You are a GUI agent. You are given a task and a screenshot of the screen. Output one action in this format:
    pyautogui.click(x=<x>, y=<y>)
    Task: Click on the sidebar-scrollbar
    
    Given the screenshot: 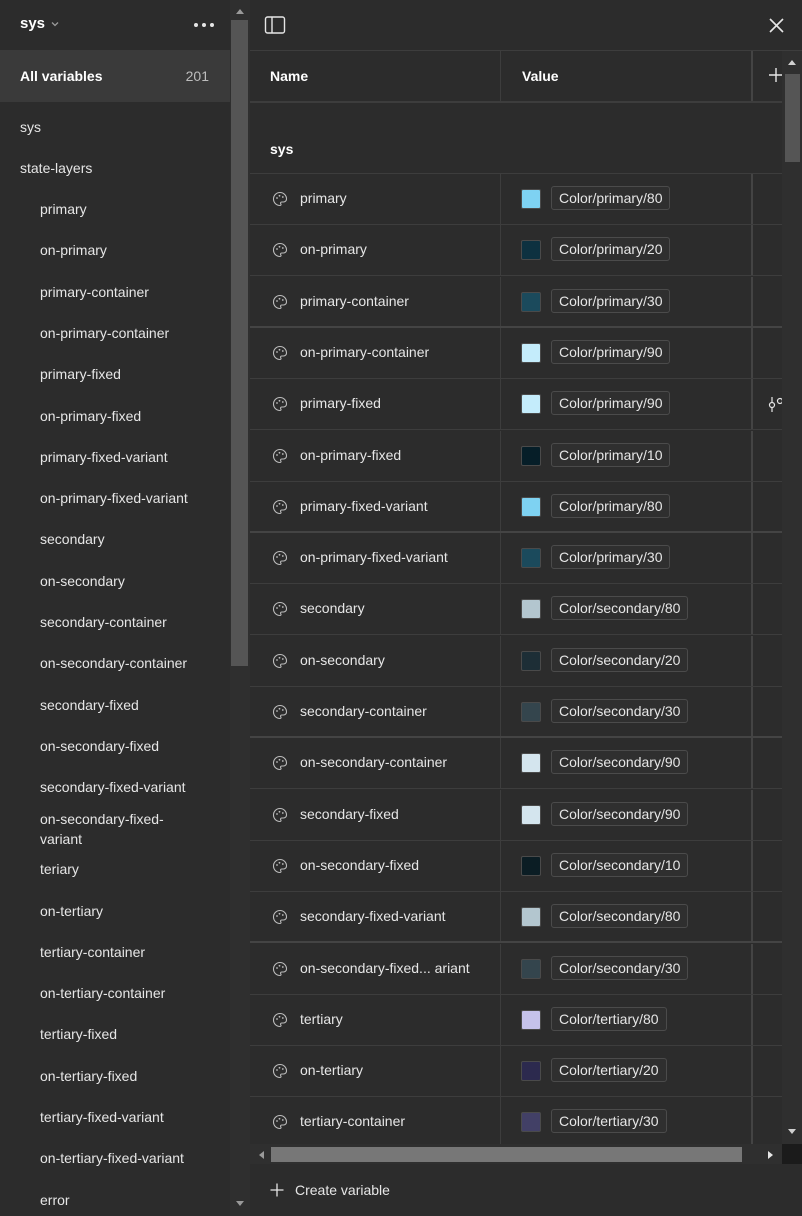 What is the action you would take?
    pyautogui.click(x=240, y=608)
    